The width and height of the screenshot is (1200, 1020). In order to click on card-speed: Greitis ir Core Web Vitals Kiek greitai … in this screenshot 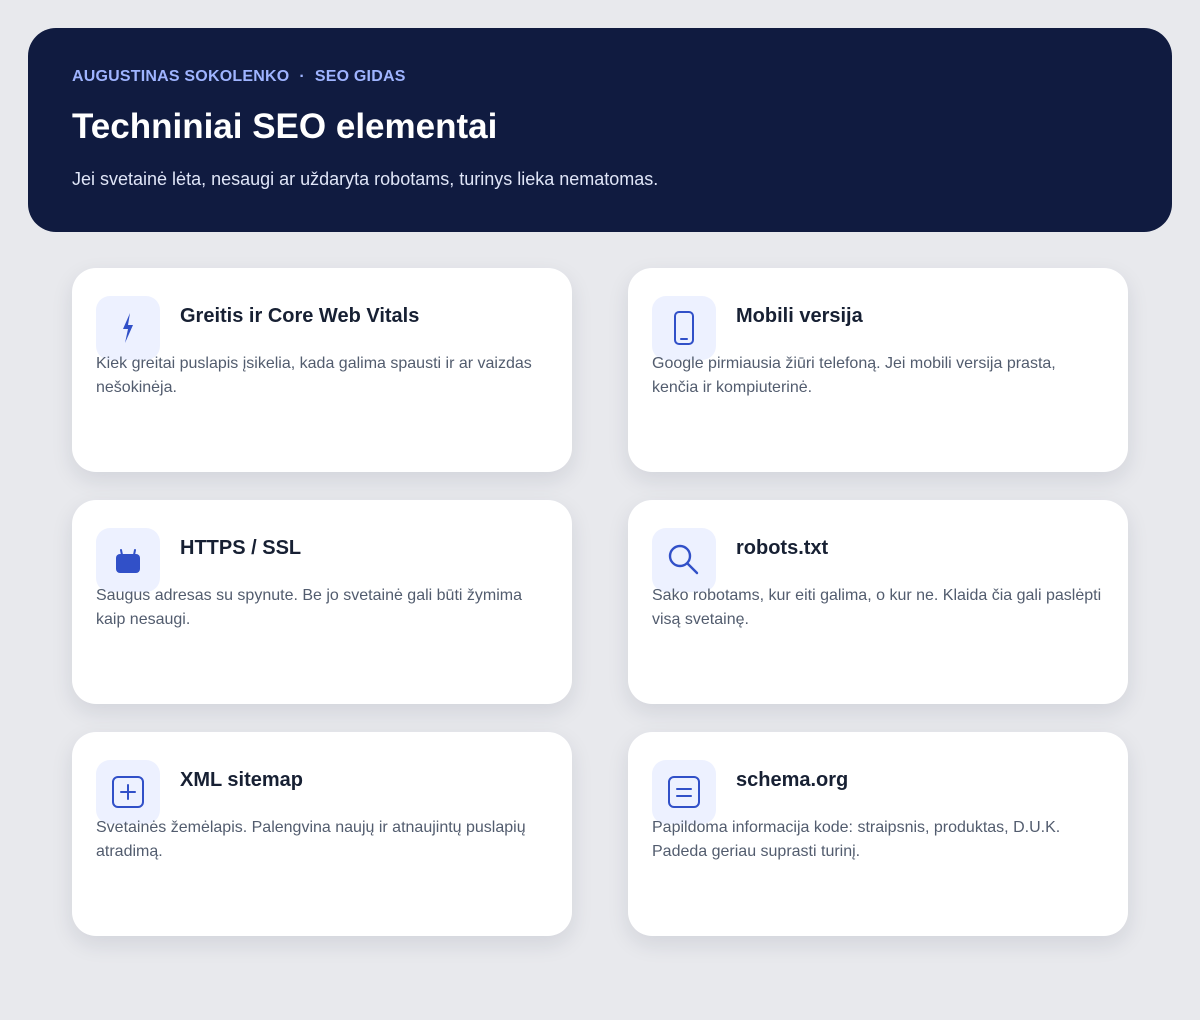, I will do `click(322, 370)`.